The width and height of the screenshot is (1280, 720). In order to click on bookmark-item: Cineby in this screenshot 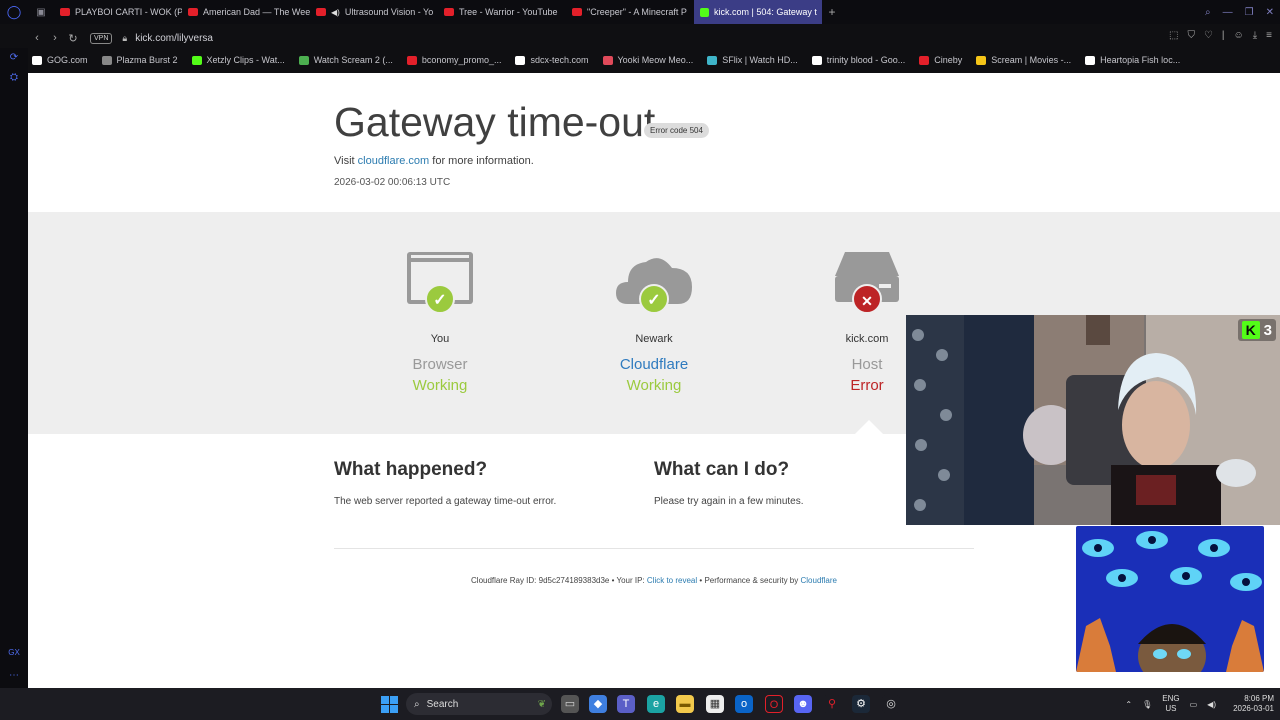, I will do `click(940, 60)`.